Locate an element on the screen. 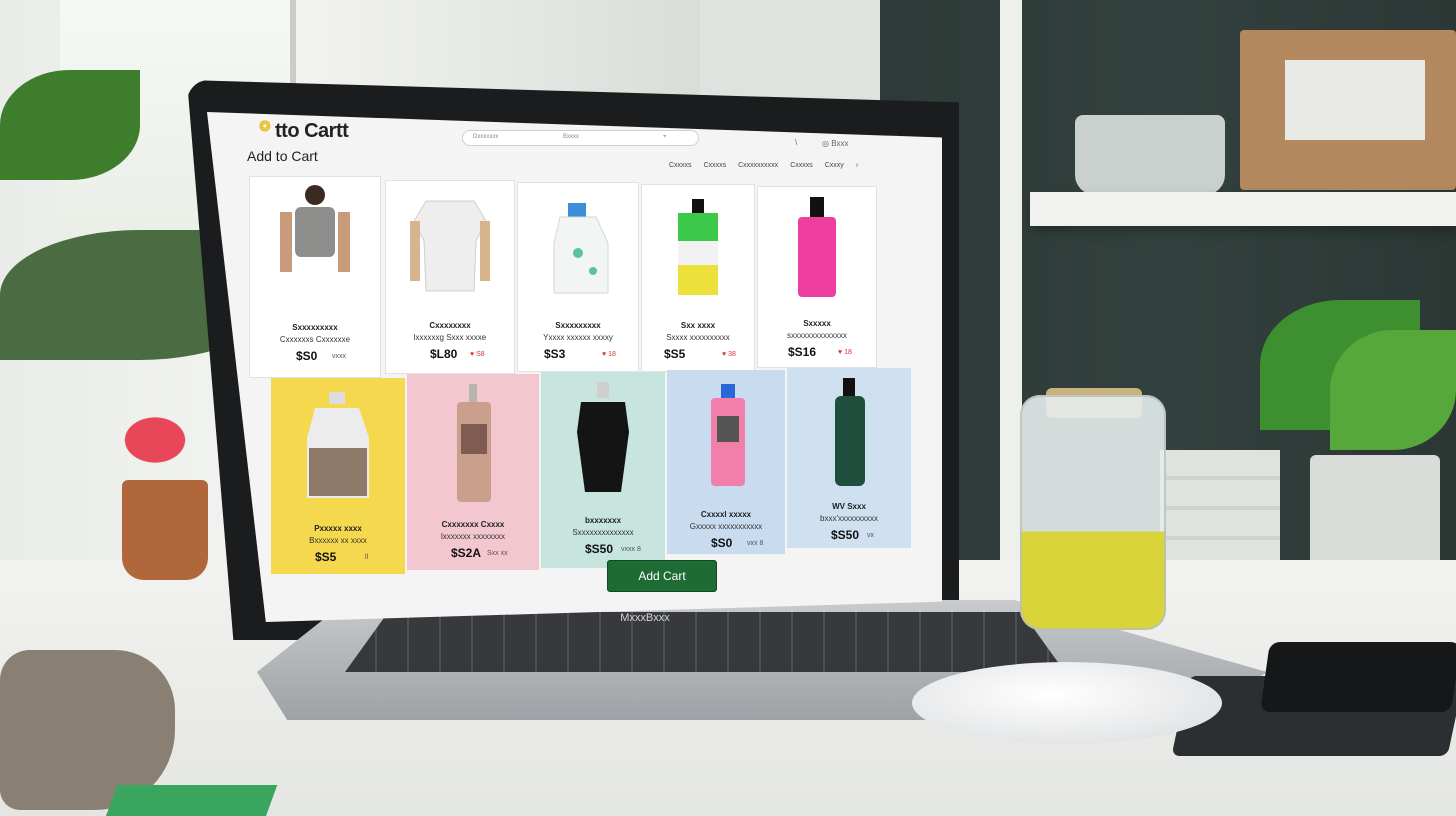  product-card: Cxxxxxxxx lxxxxxxg Sxxx xxxxe $L80 ♥ S8 is located at coordinates (450, 277).